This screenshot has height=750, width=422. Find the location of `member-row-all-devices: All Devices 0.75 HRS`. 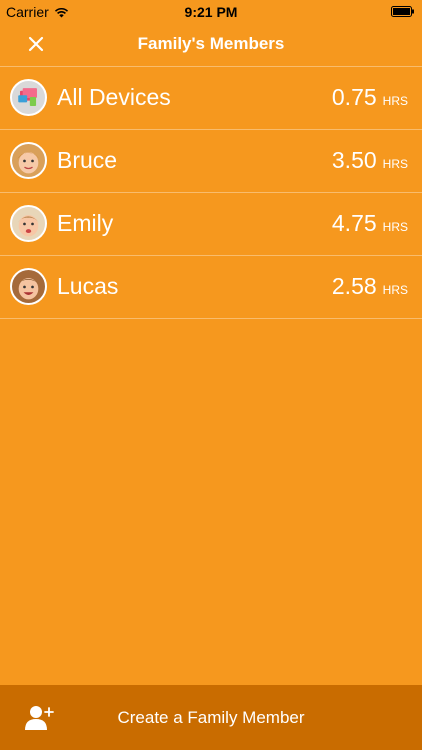

member-row-all-devices: All Devices 0.75 HRS is located at coordinates (211, 98).